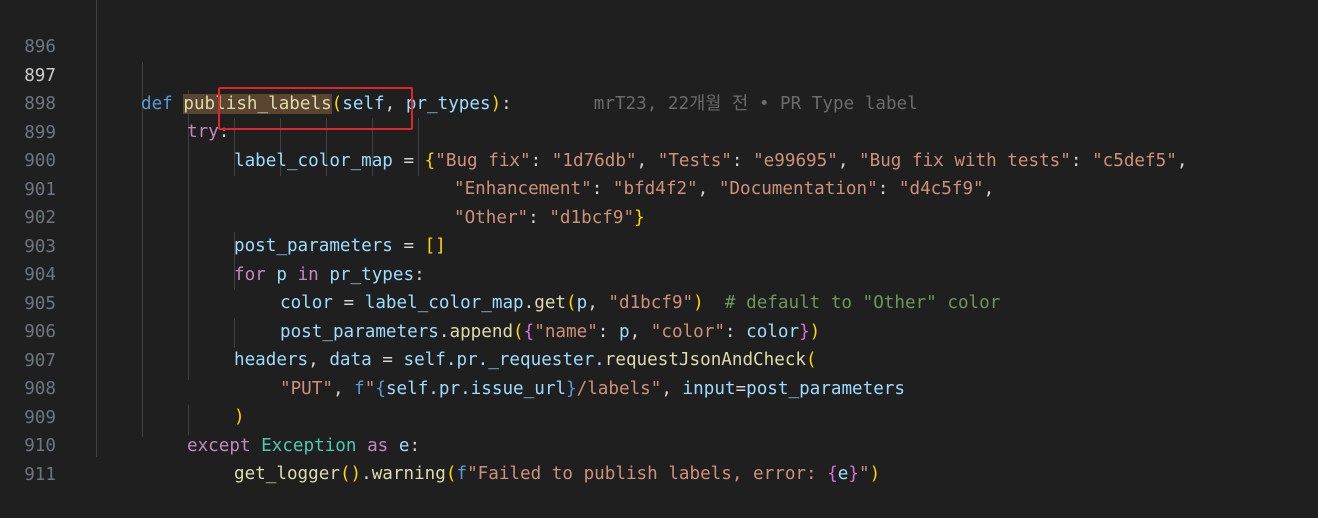  Describe the element at coordinates (843, 474) in the screenshot. I see `variable: e` at that location.